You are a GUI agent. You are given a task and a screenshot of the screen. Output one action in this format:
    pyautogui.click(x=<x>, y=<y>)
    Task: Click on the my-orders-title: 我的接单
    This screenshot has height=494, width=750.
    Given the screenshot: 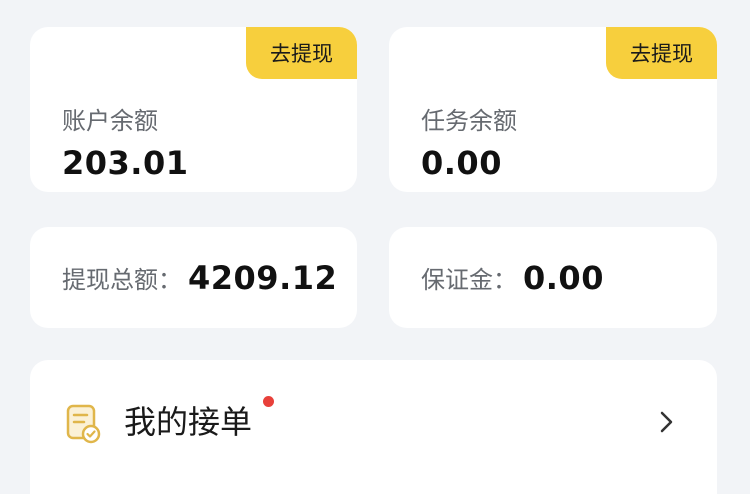 What is the action you would take?
    pyautogui.click(x=188, y=422)
    